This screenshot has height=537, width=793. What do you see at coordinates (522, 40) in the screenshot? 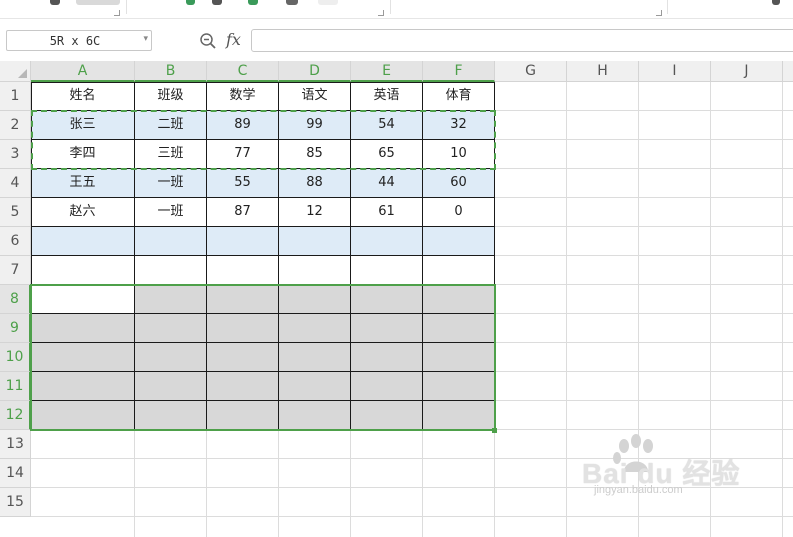
I see `formula-input` at bounding box center [522, 40].